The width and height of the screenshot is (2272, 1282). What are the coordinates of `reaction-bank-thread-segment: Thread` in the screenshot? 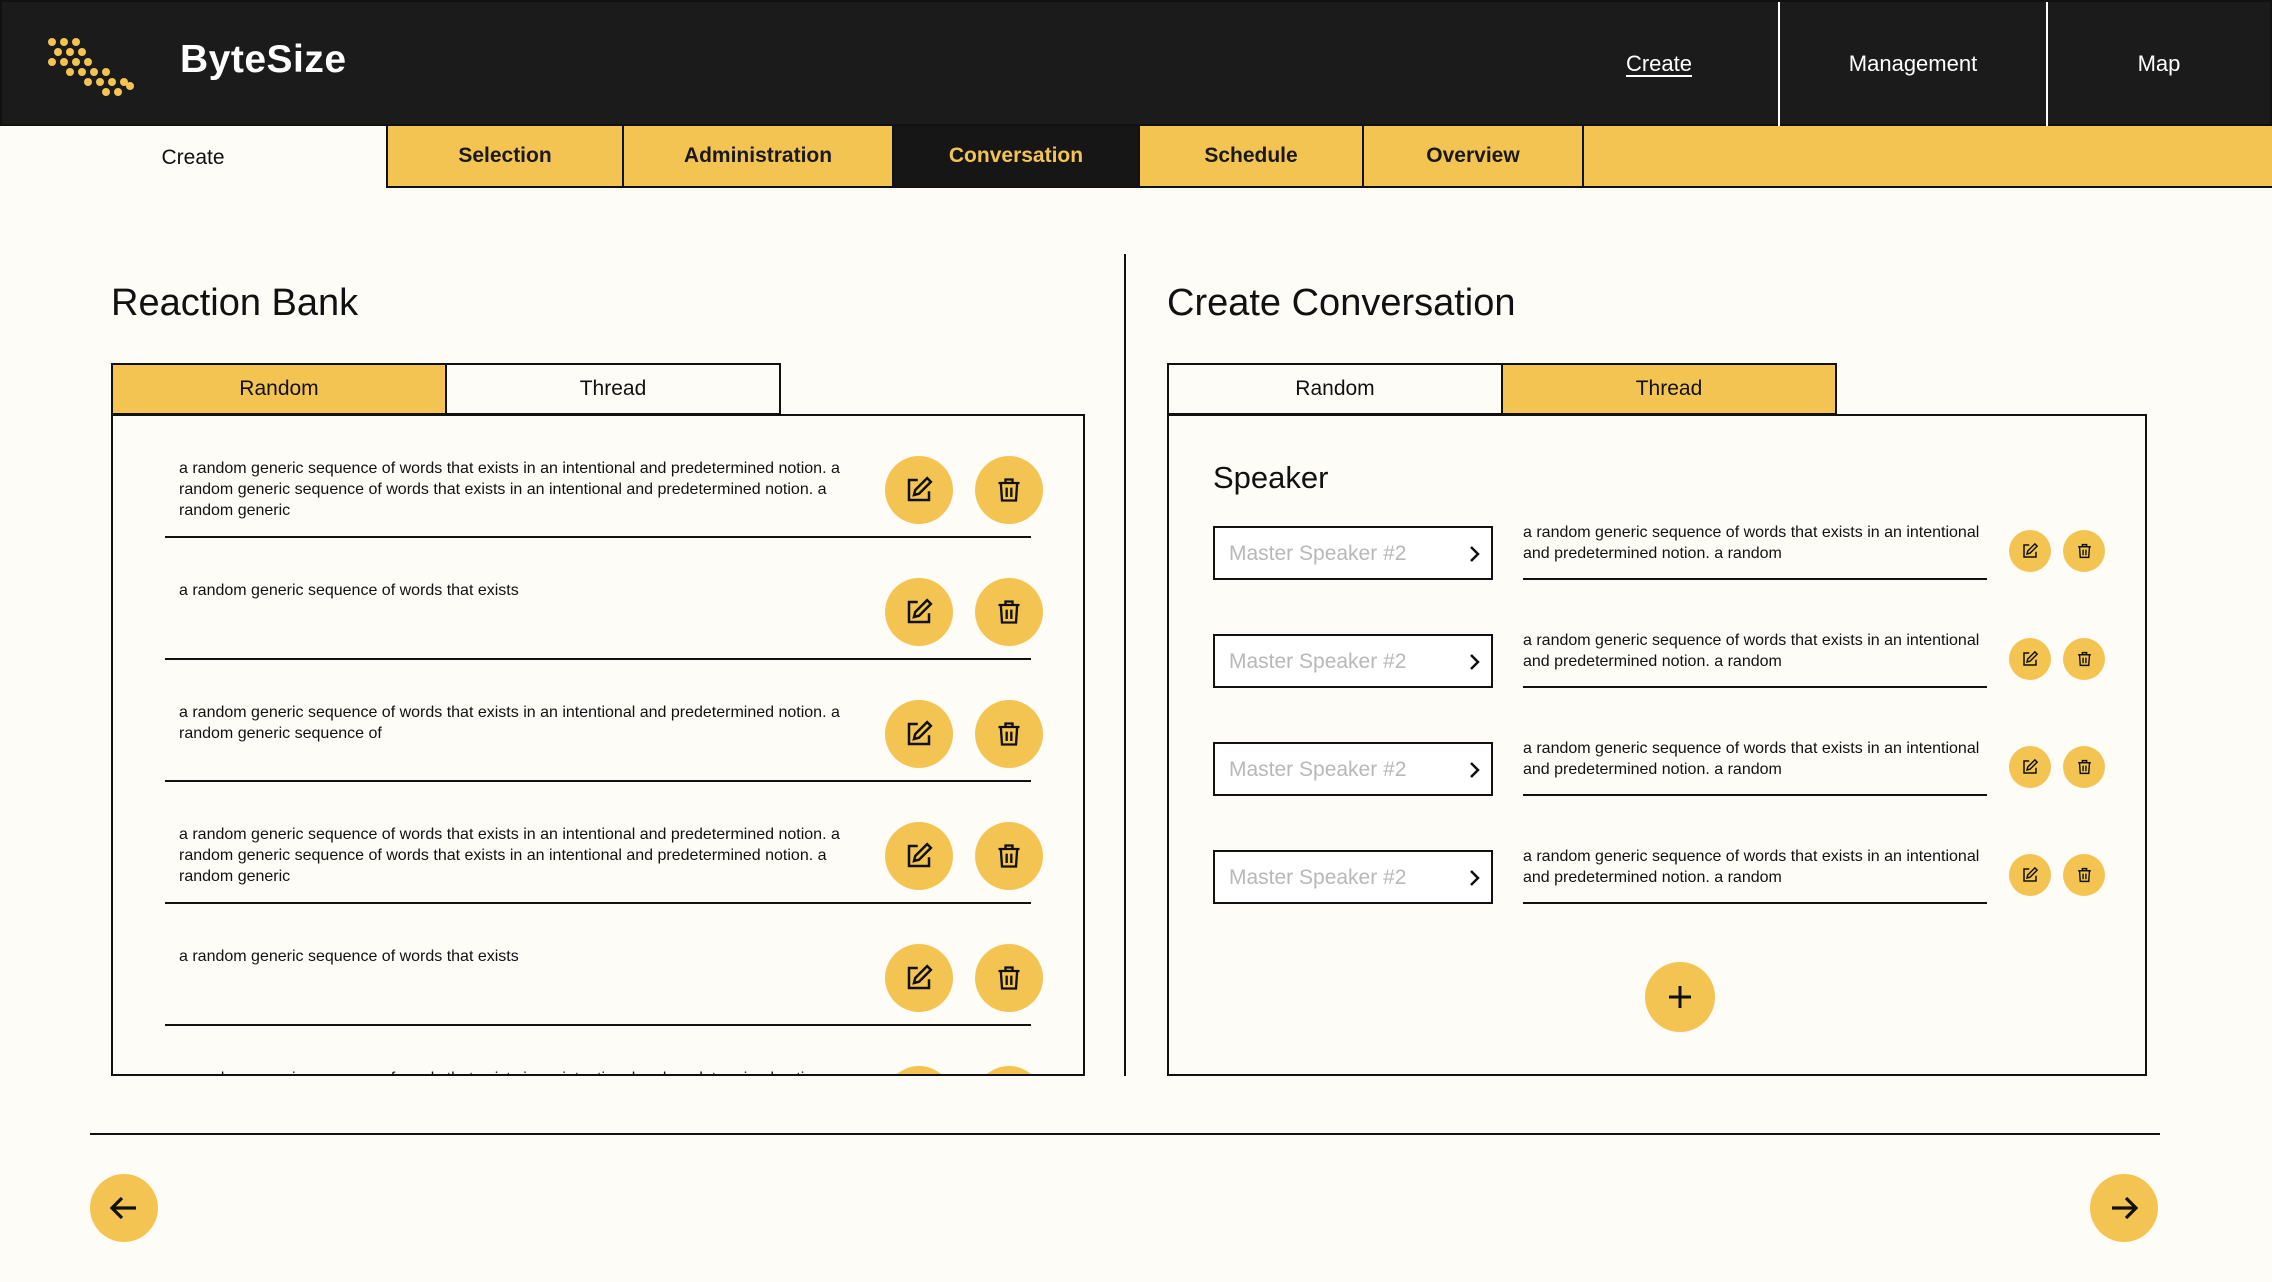 It's located at (614, 389).